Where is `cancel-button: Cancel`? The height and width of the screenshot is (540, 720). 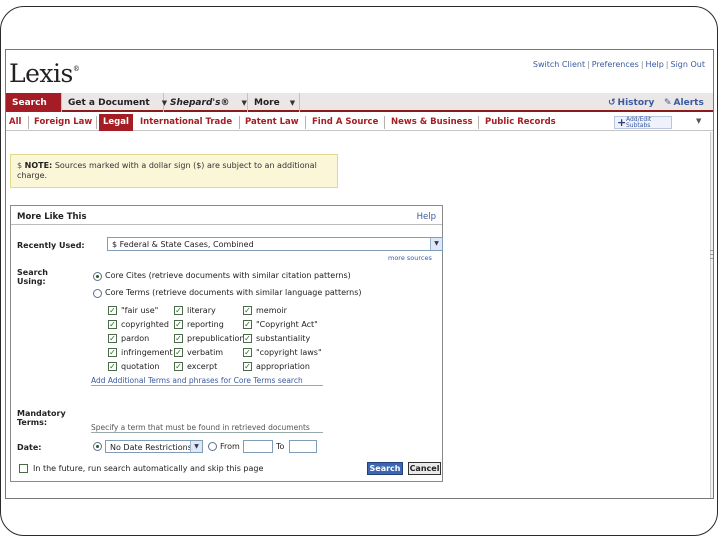
cancel-button: Cancel is located at coordinates (424, 468).